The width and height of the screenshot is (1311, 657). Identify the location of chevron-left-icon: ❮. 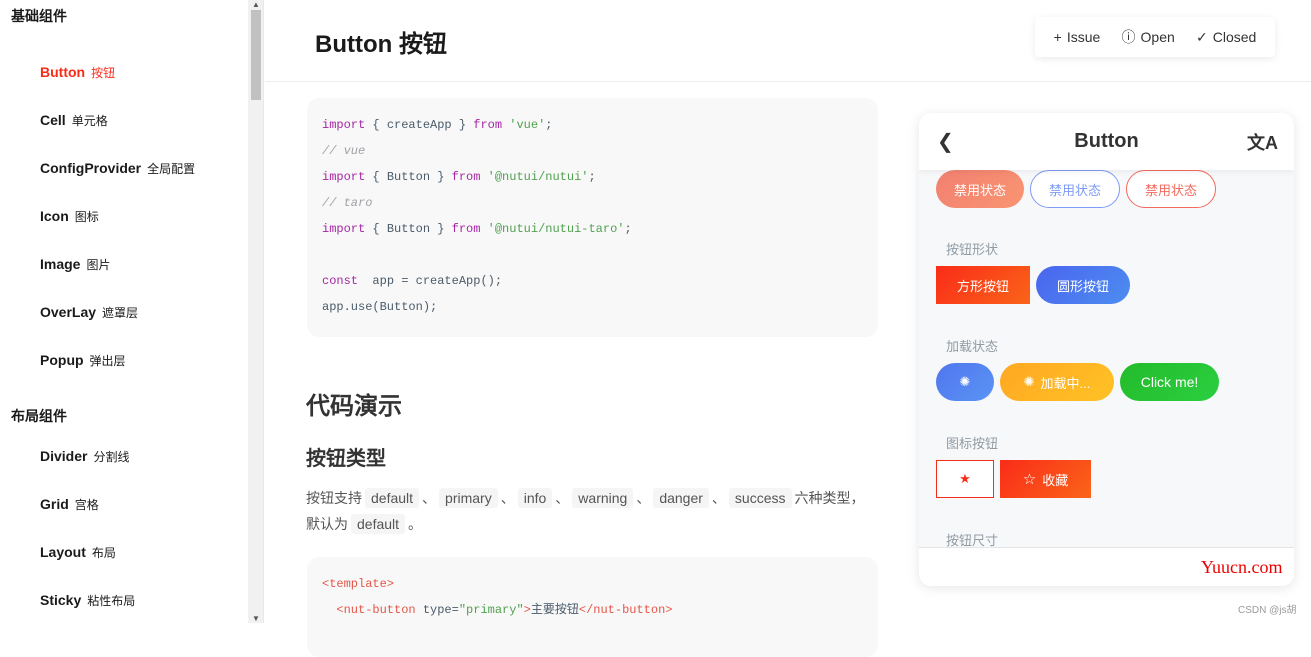
(945, 141).